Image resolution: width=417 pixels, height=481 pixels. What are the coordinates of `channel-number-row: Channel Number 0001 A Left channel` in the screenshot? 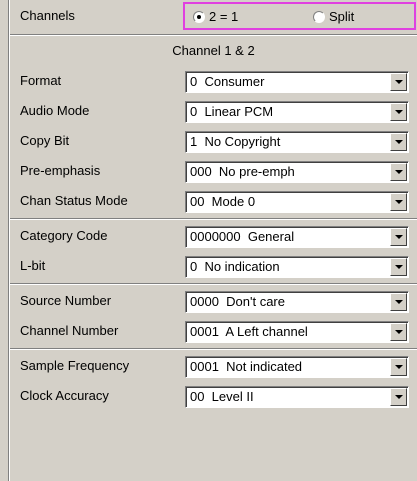 It's located at (212, 331).